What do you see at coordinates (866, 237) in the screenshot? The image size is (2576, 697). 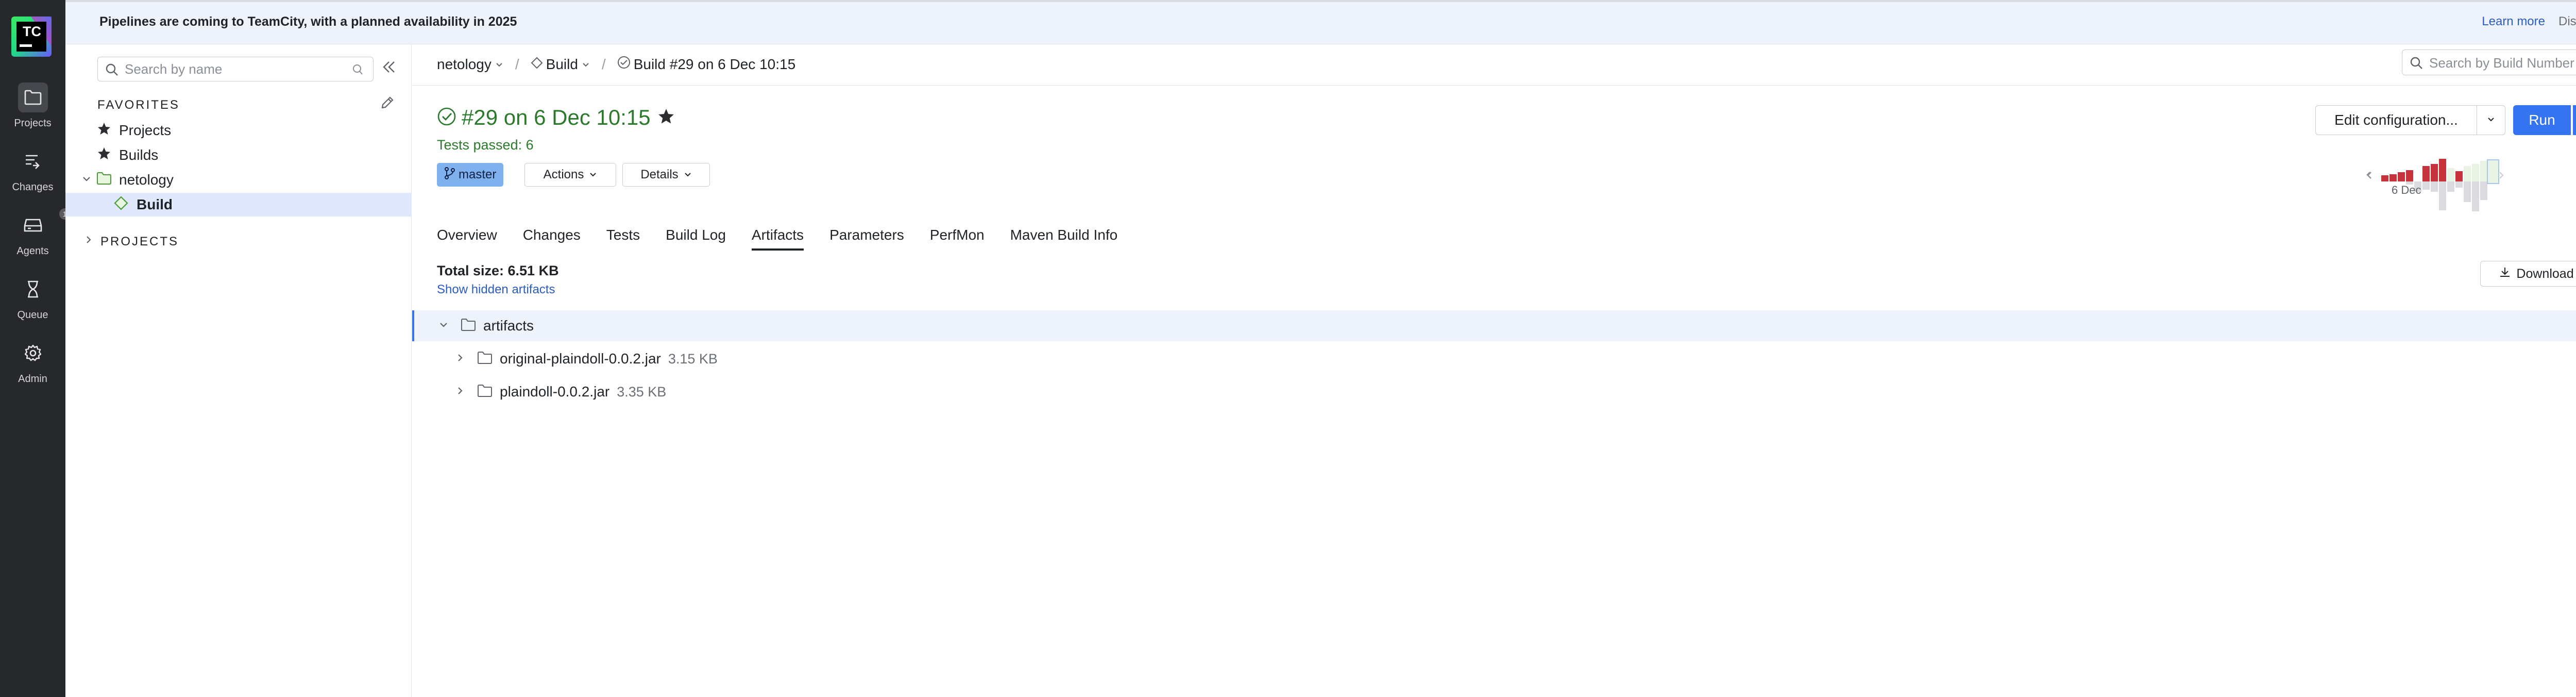 I see `tab-parameters: Parameters` at bounding box center [866, 237].